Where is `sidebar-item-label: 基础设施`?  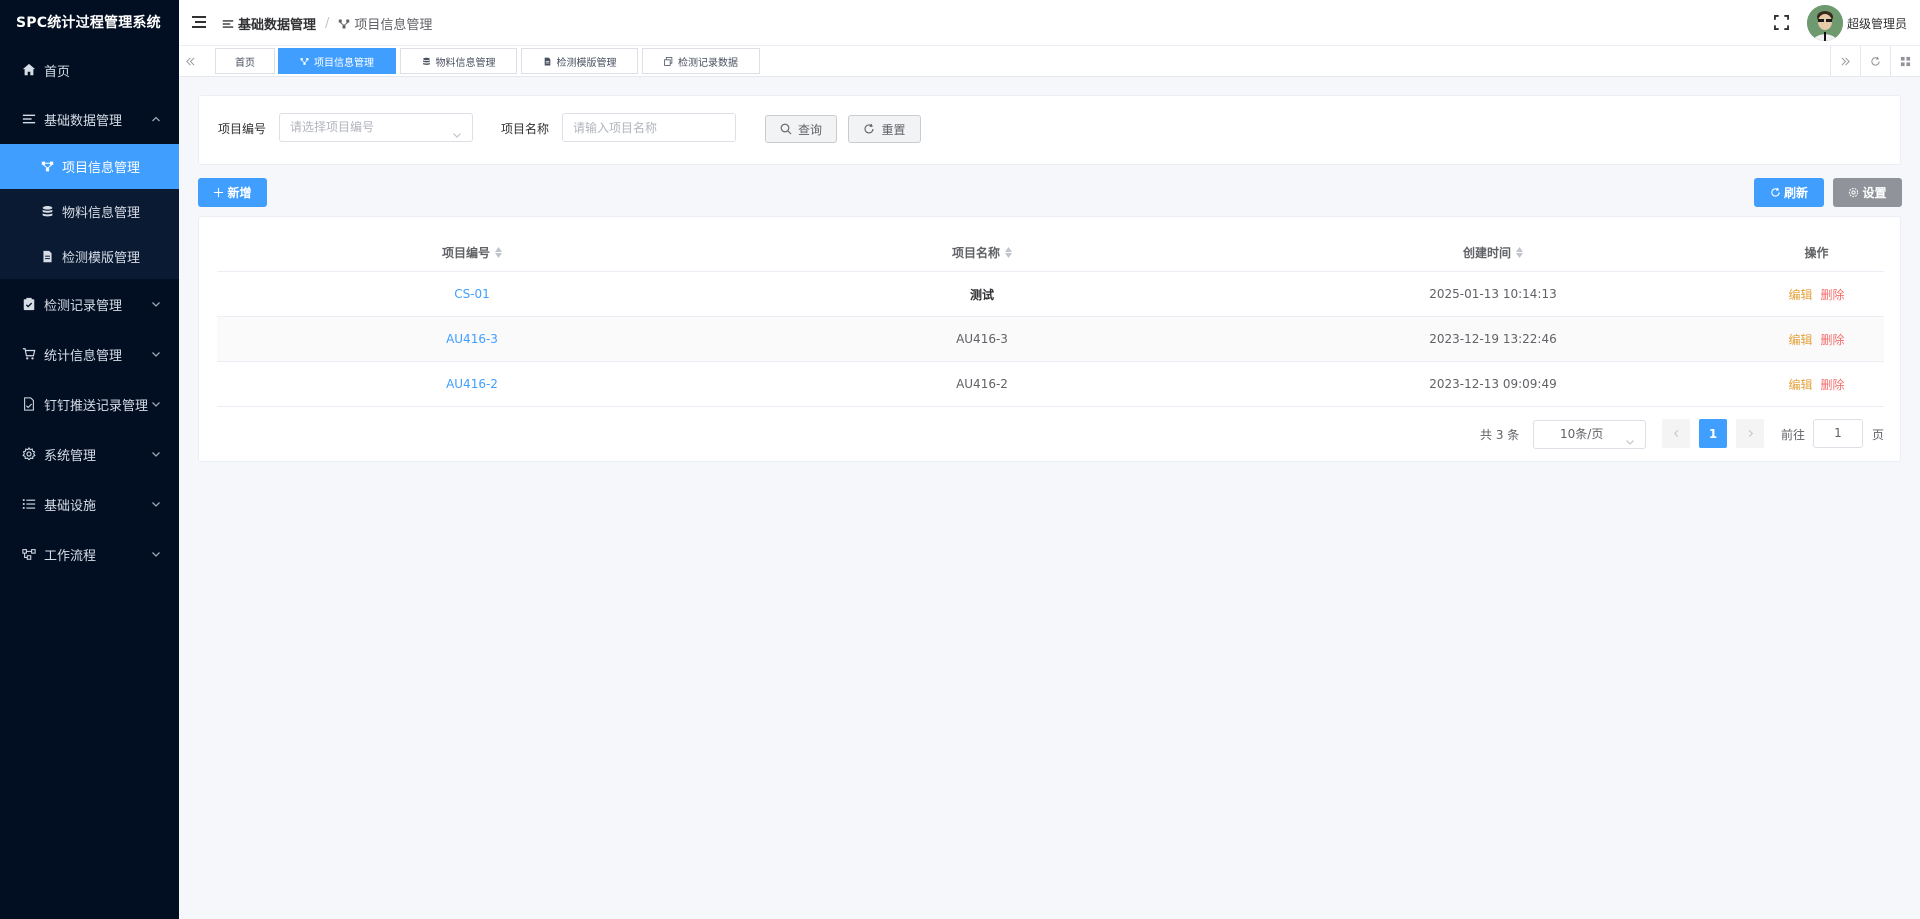
sidebar-item-label: 基础设施 is located at coordinates (70, 506).